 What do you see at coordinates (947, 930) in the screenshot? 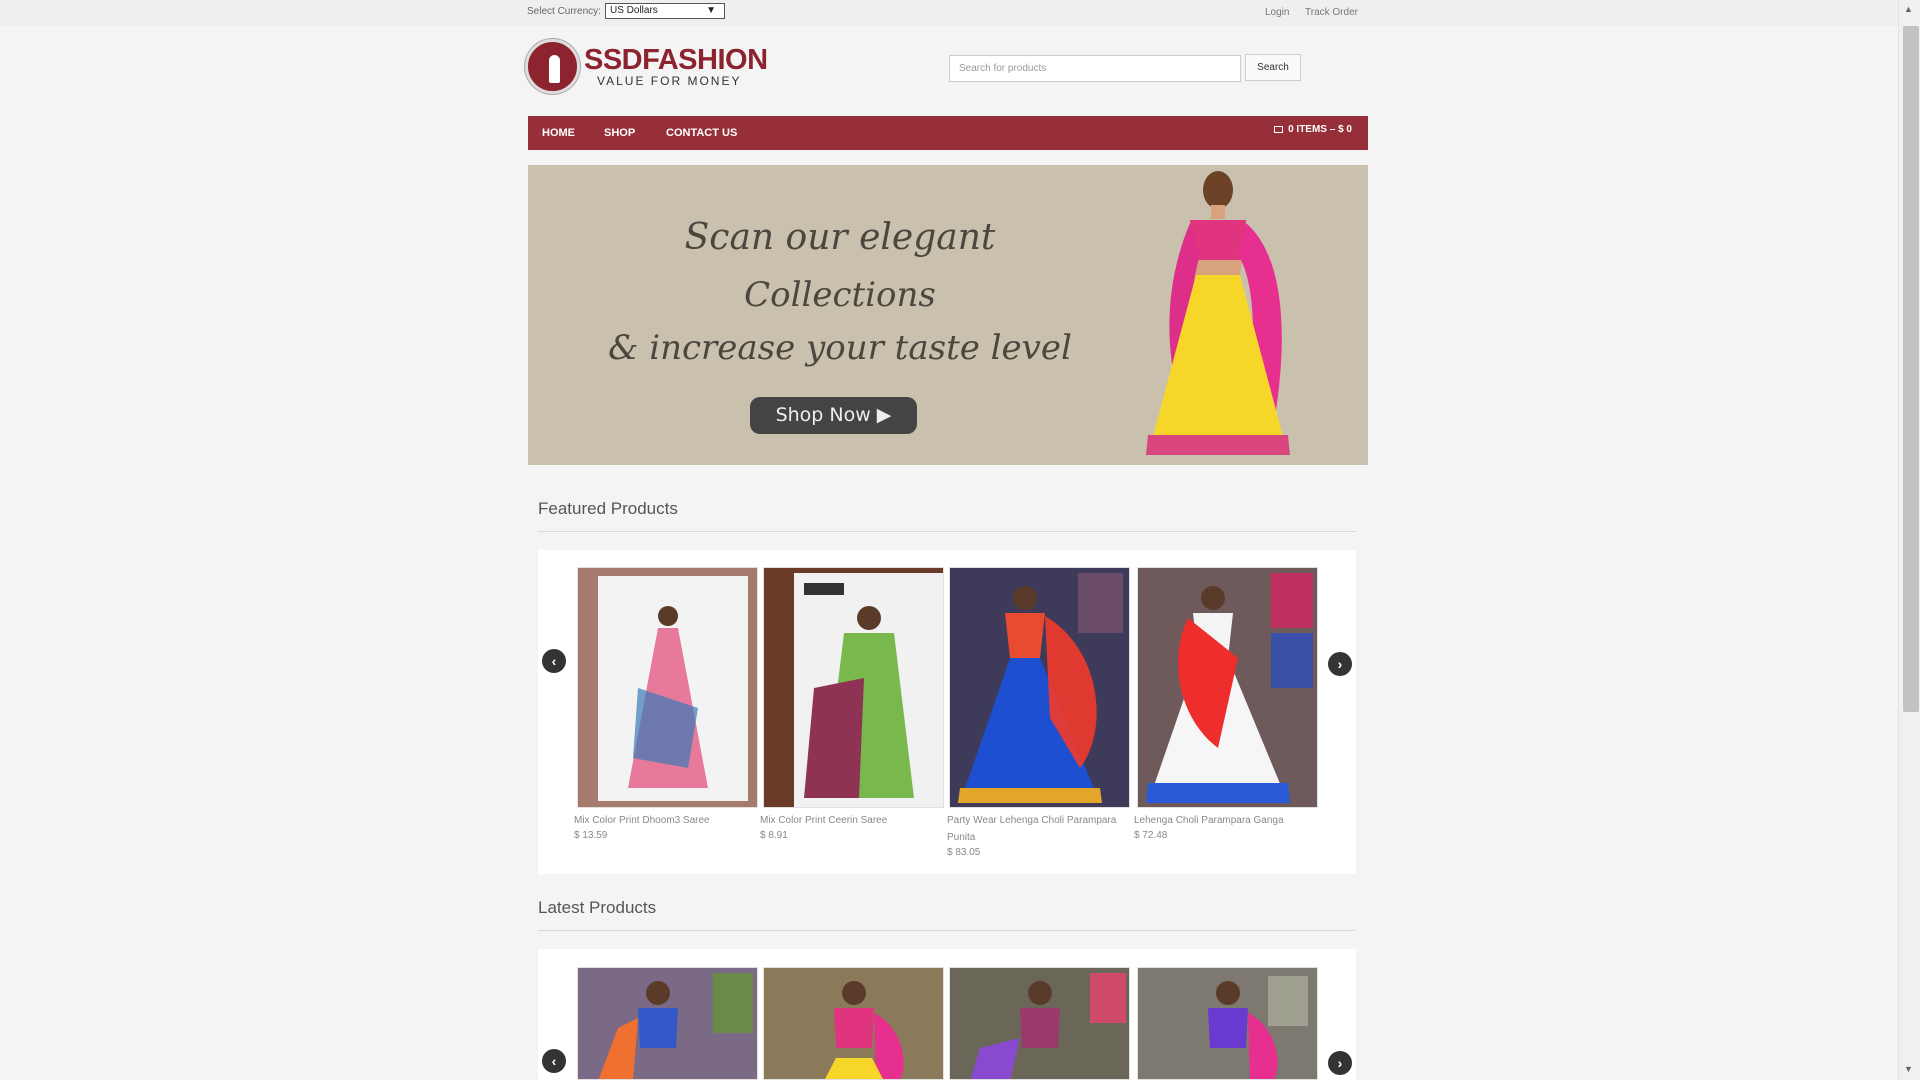
I see `latest-divider` at bounding box center [947, 930].